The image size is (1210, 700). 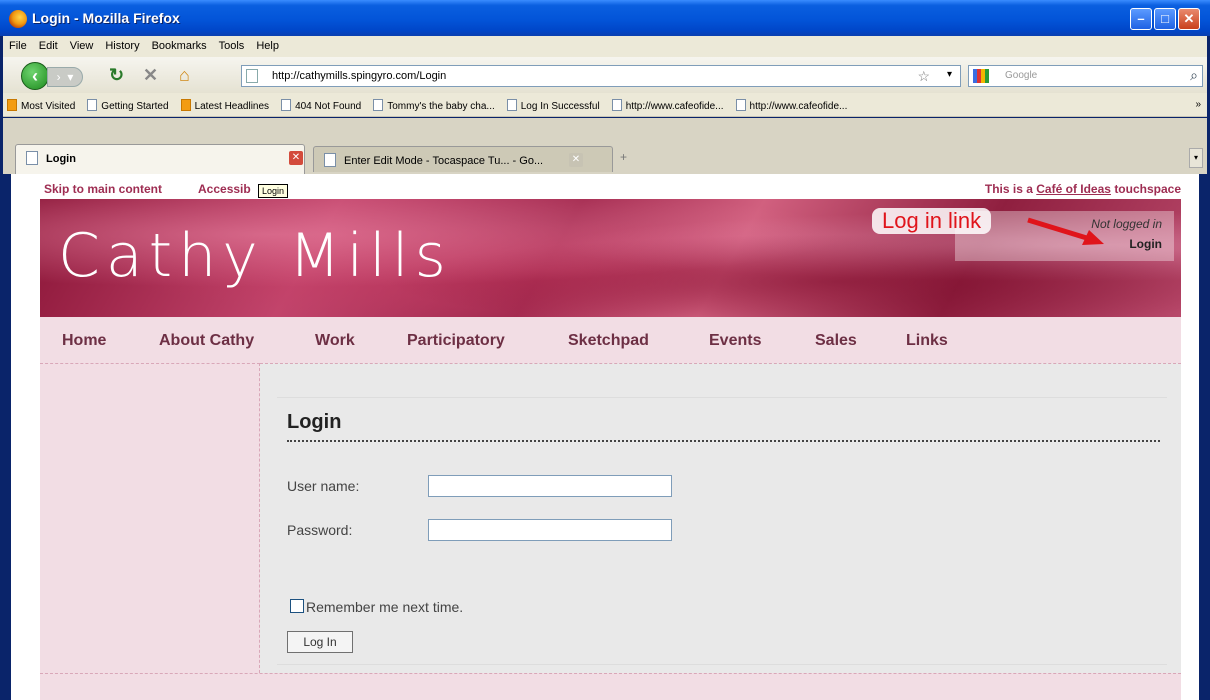 What do you see at coordinates (48, 44) in the screenshot?
I see `menu-edit: Edit` at bounding box center [48, 44].